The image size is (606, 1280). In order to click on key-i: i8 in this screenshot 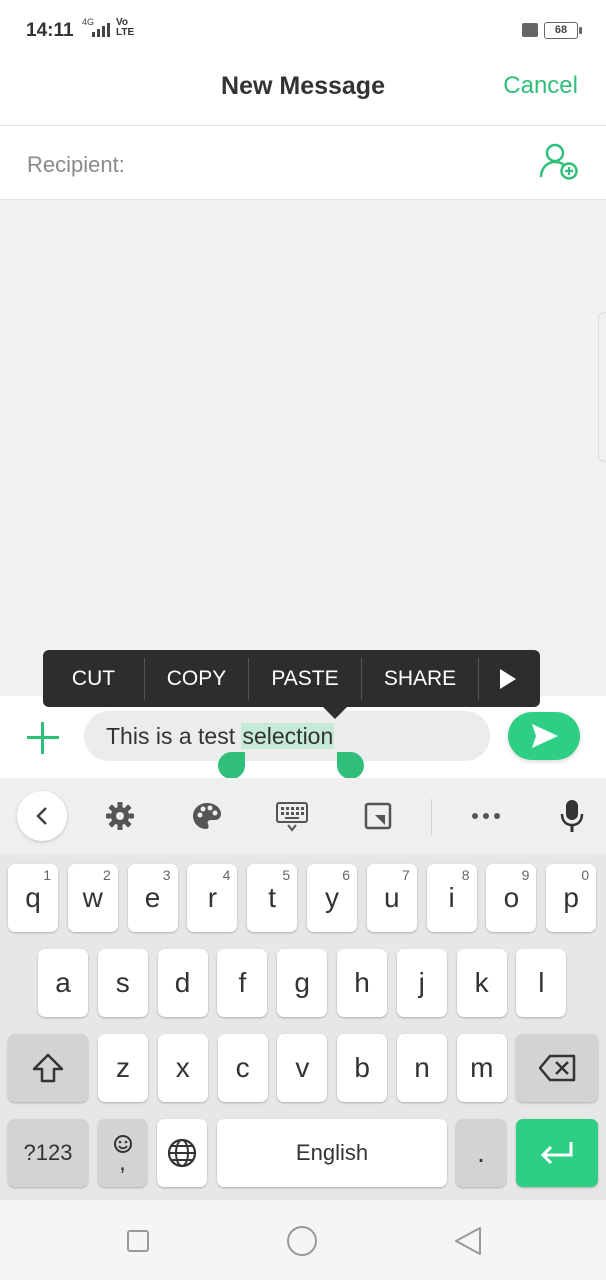, I will do `click(451, 898)`.